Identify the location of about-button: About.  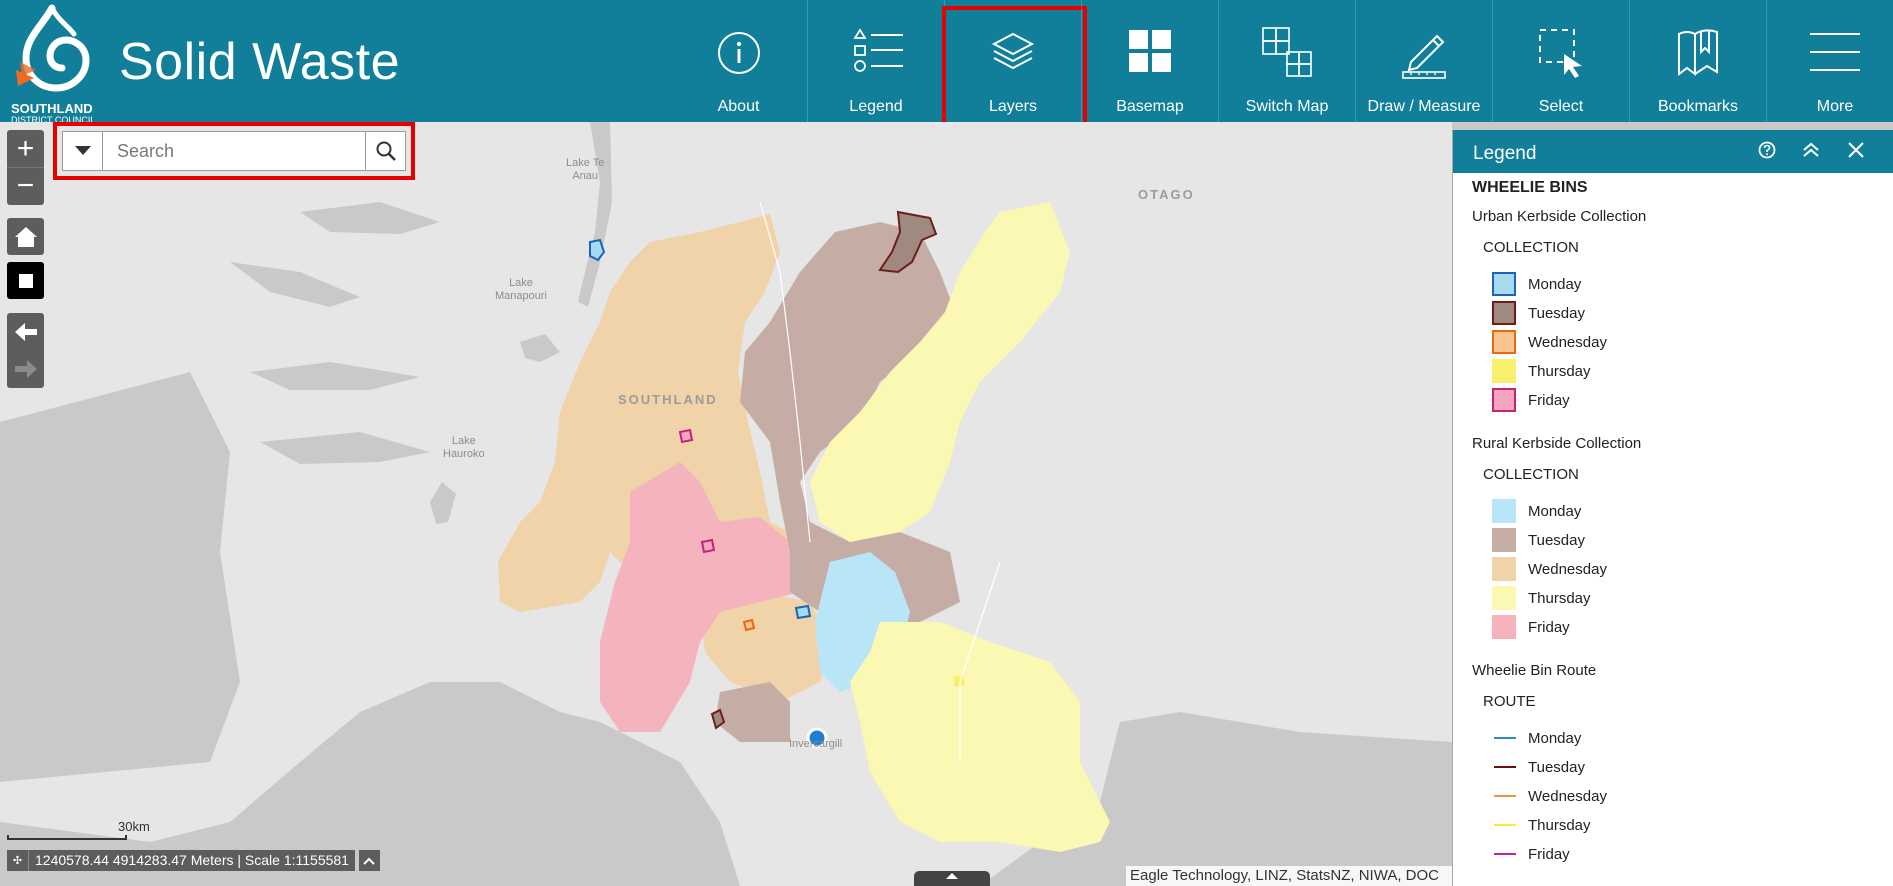
(738, 61).